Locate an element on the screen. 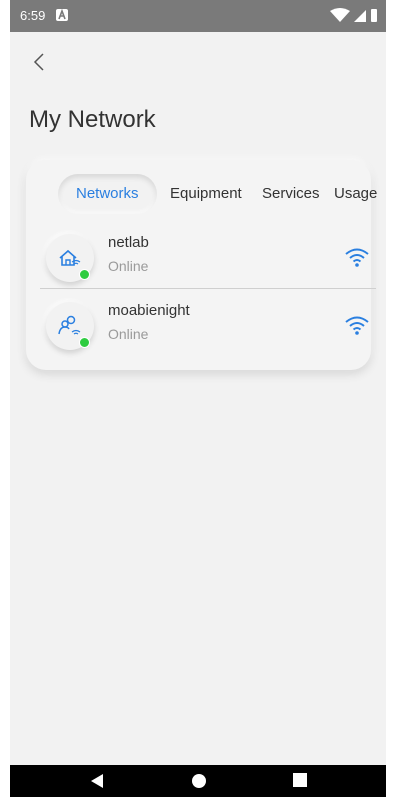  network-name: netlab is located at coordinates (128, 242).